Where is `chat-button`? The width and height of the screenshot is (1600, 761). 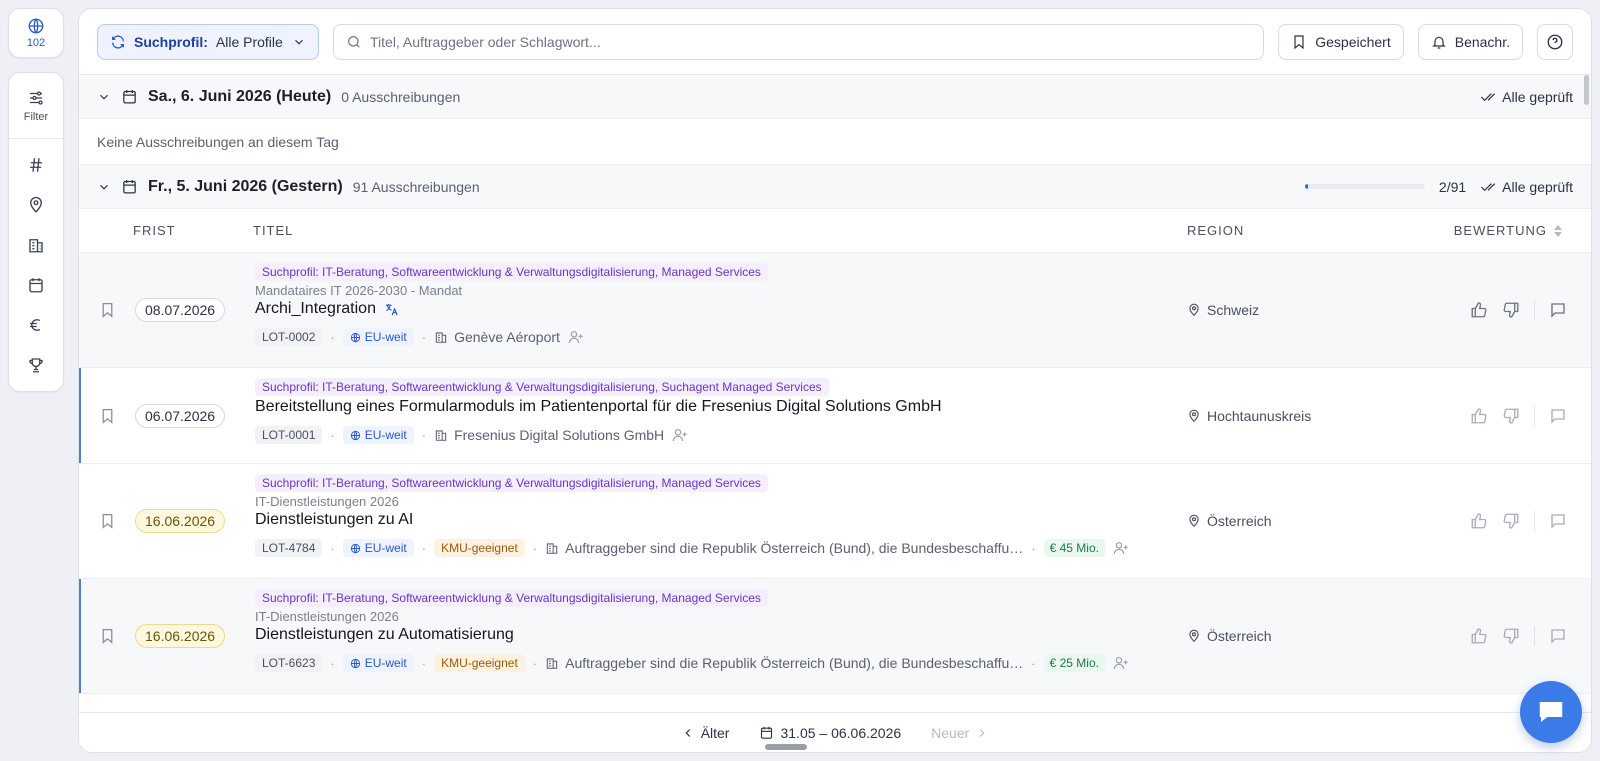 chat-button is located at coordinates (1551, 712).